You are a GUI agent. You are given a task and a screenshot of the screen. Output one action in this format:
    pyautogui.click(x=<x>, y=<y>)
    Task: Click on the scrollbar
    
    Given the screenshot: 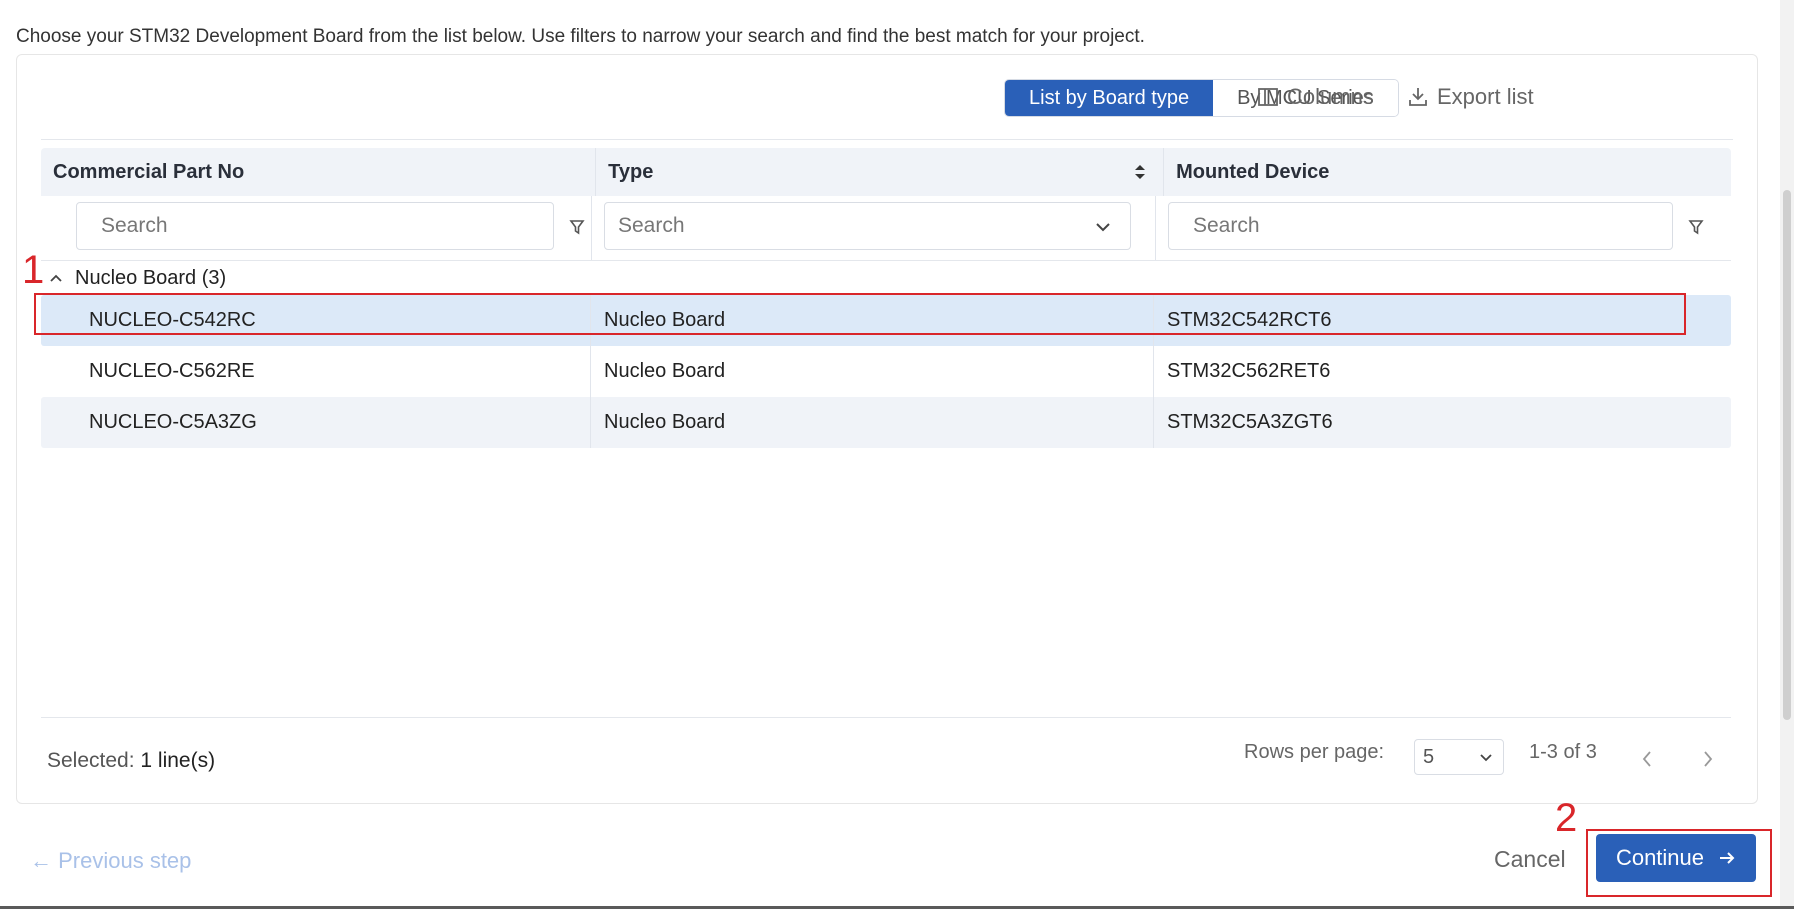 What is the action you would take?
    pyautogui.click(x=1787, y=454)
    